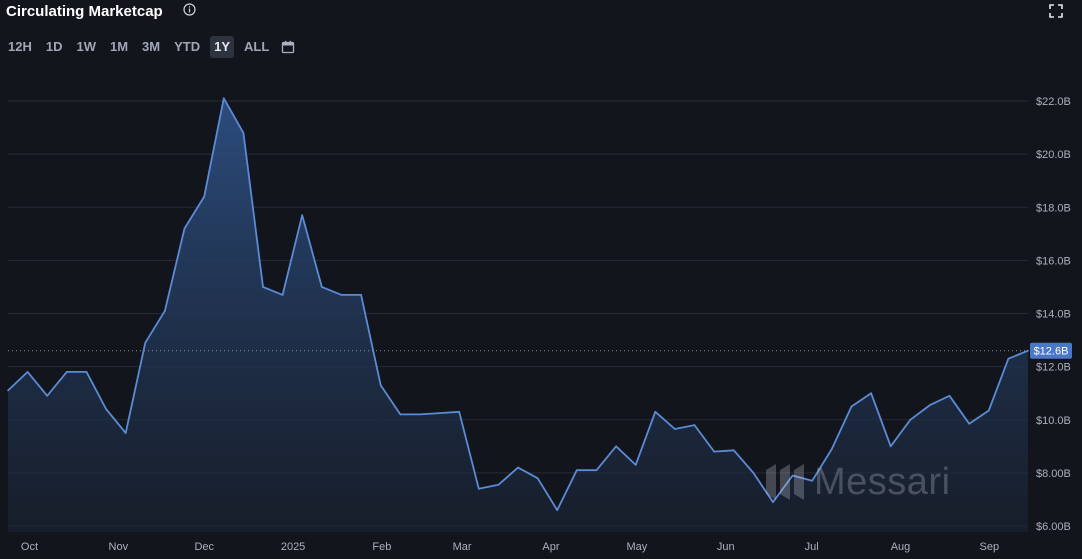  What do you see at coordinates (204, 547) in the screenshot?
I see `x-tick-label: Dec` at bounding box center [204, 547].